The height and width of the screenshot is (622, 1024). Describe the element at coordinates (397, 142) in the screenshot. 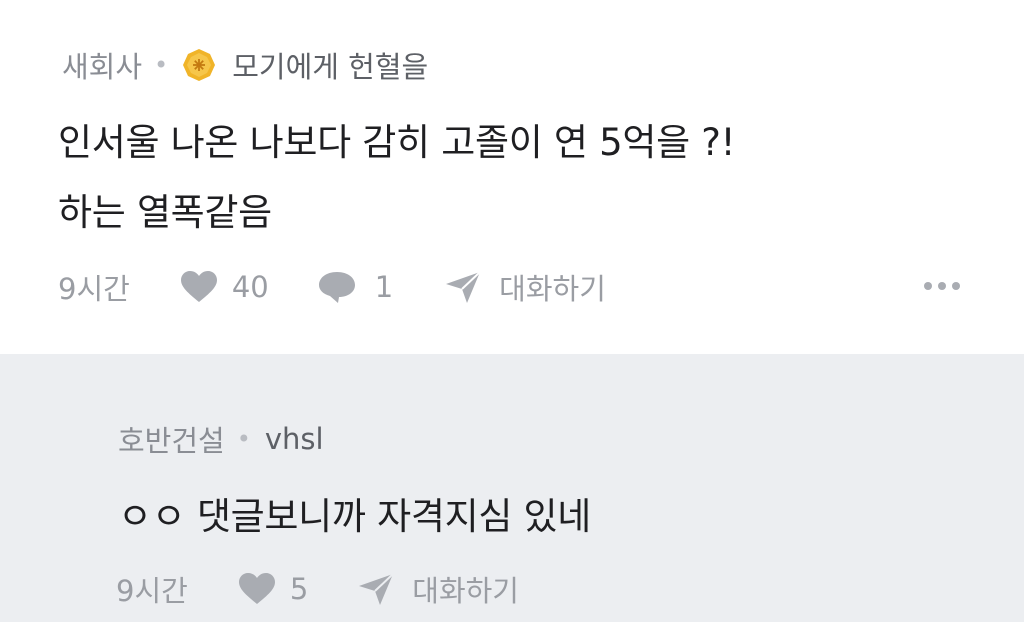

I see `comment-text-line-1: 인서울 나온 나보다 감히 고졸이 연 5억을 ?!` at that location.